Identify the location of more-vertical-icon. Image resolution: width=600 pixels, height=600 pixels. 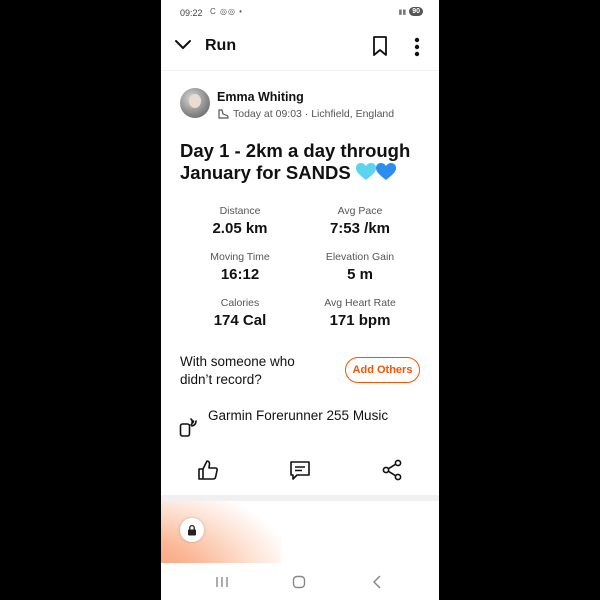
(417, 47).